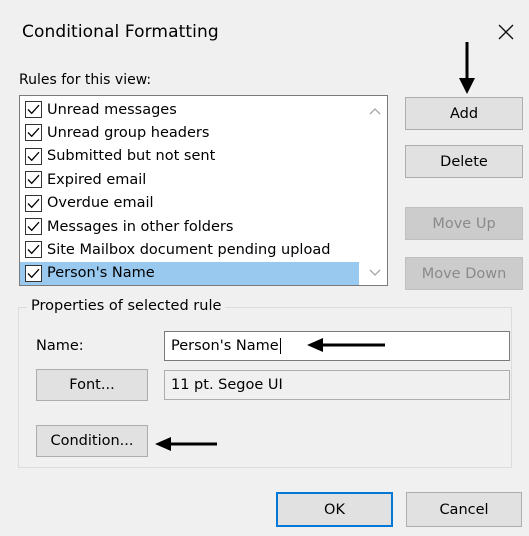 The height and width of the screenshot is (536, 529). I want to click on rule-label: Unread messages, so click(112, 109).